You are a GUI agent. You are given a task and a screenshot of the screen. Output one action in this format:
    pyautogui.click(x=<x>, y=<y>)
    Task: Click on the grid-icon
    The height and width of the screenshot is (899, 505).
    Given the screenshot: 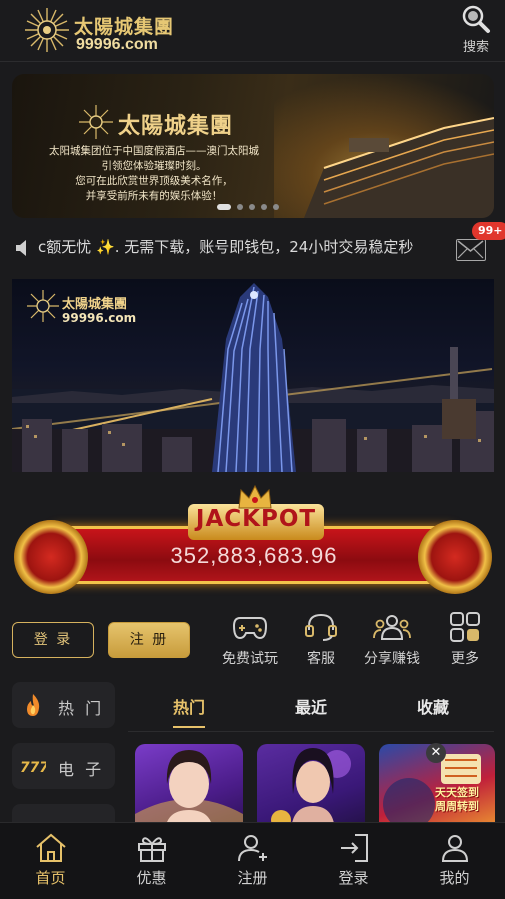 What is the action you would take?
    pyautogui.click(x=465, y=627)
    